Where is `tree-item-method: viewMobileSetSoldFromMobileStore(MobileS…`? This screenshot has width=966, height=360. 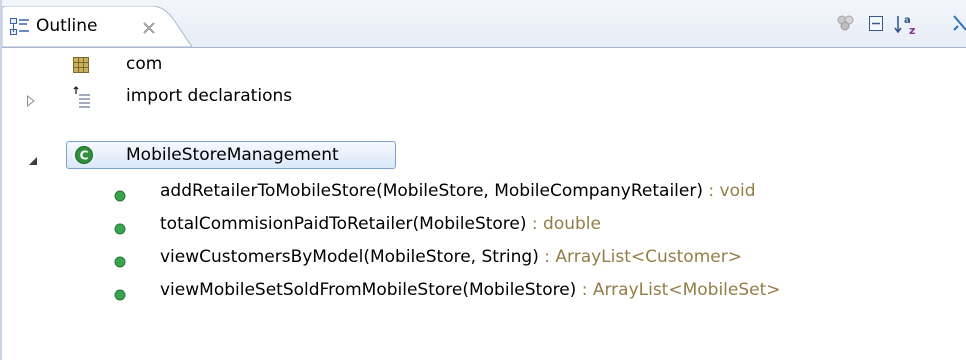
tree-item-method: viewMobileSetSoldFromMobileStore(MobileS… is located at coordinates (484, 291).